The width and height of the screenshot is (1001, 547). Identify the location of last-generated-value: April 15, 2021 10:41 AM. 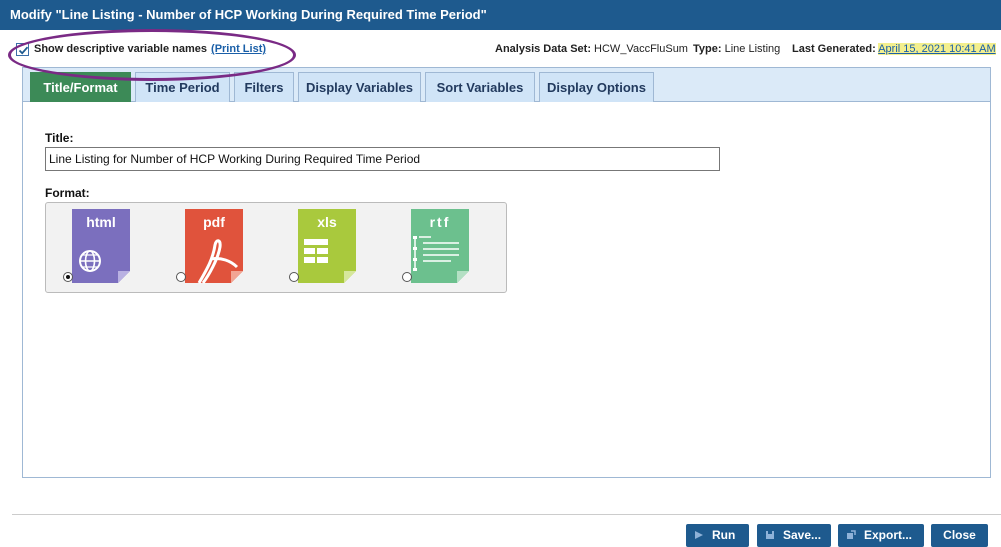
(937, 49).